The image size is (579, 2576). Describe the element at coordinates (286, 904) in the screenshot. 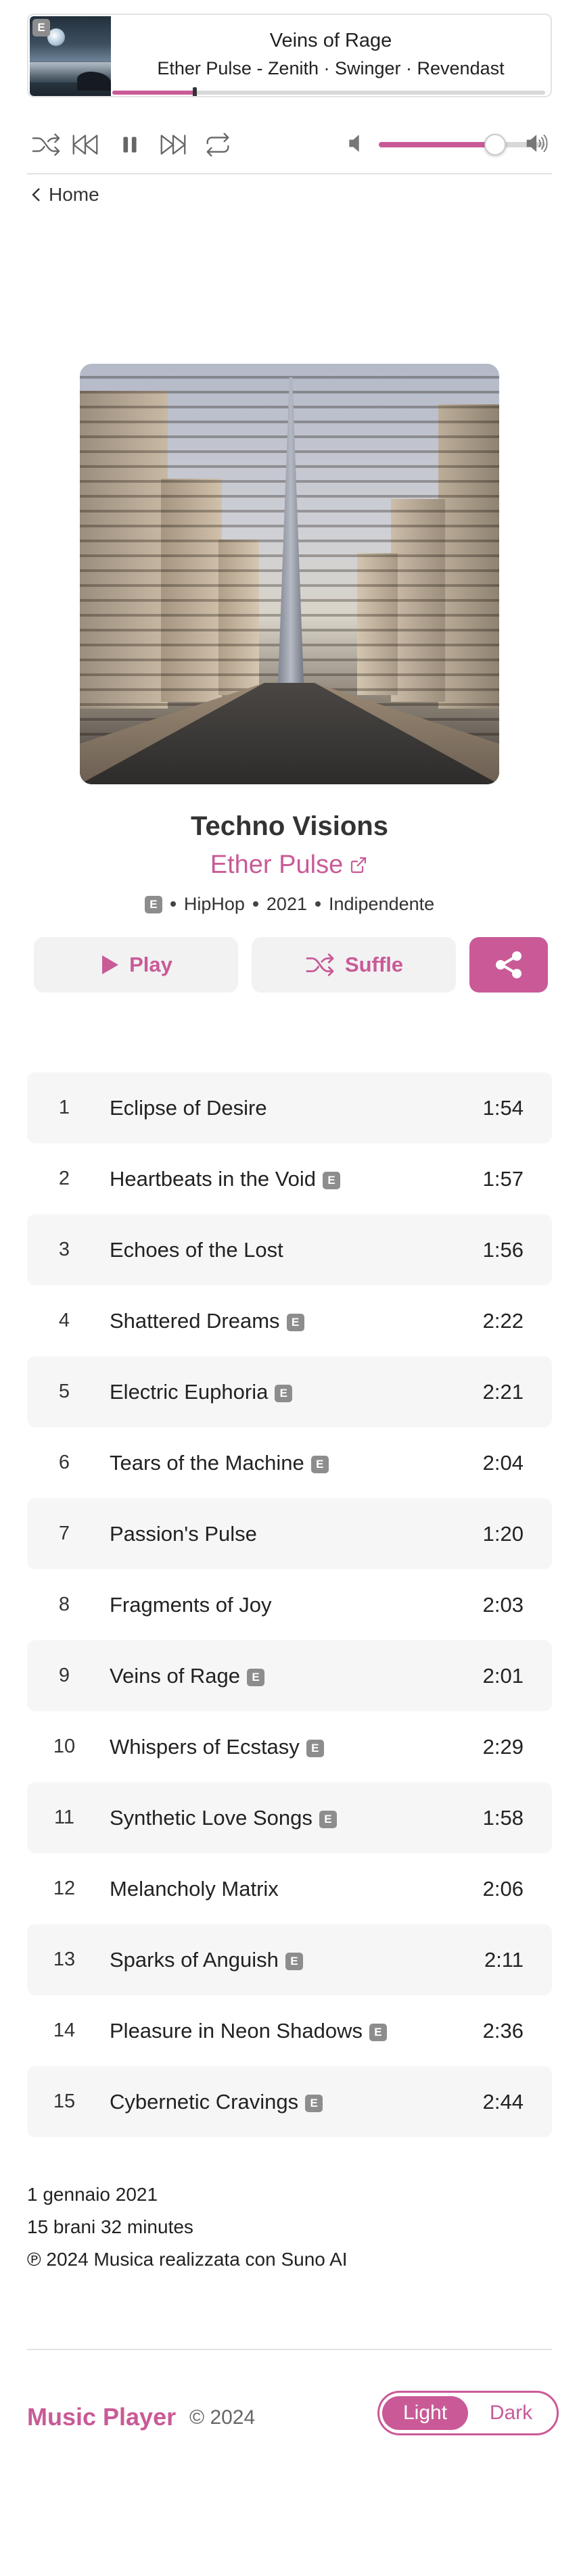

I see `album-year: 2021` at that location.